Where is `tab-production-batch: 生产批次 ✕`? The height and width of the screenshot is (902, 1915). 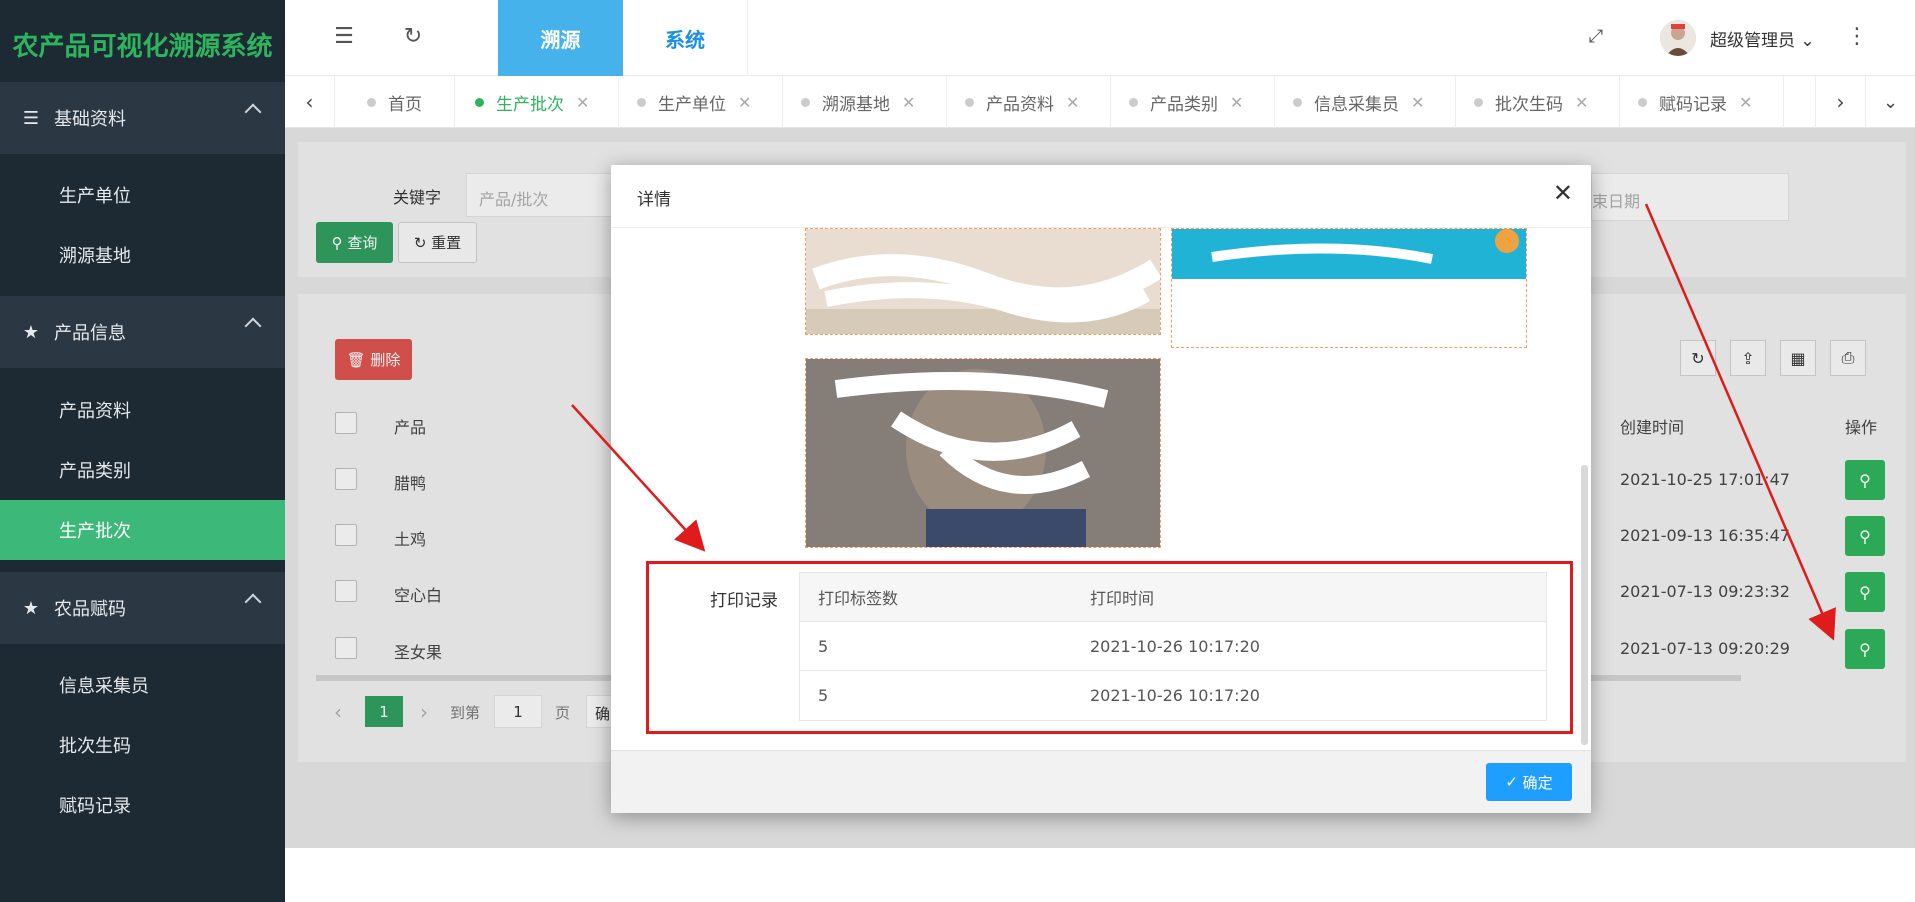 tab-production-batch: 生产批次 ✕ is located at coordinates (537, 102).